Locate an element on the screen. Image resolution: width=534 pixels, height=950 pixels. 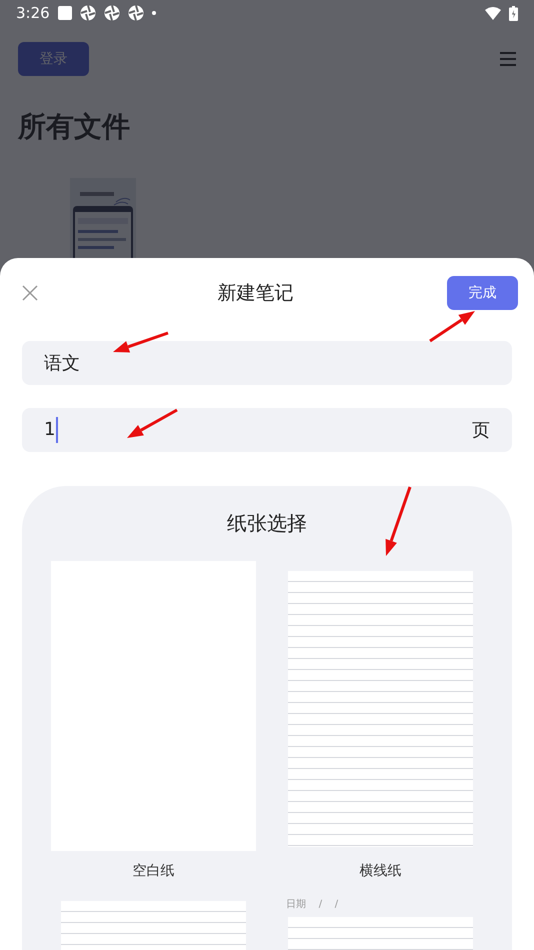
section-title: 纸张选择 is located at coordinates (267, 523).